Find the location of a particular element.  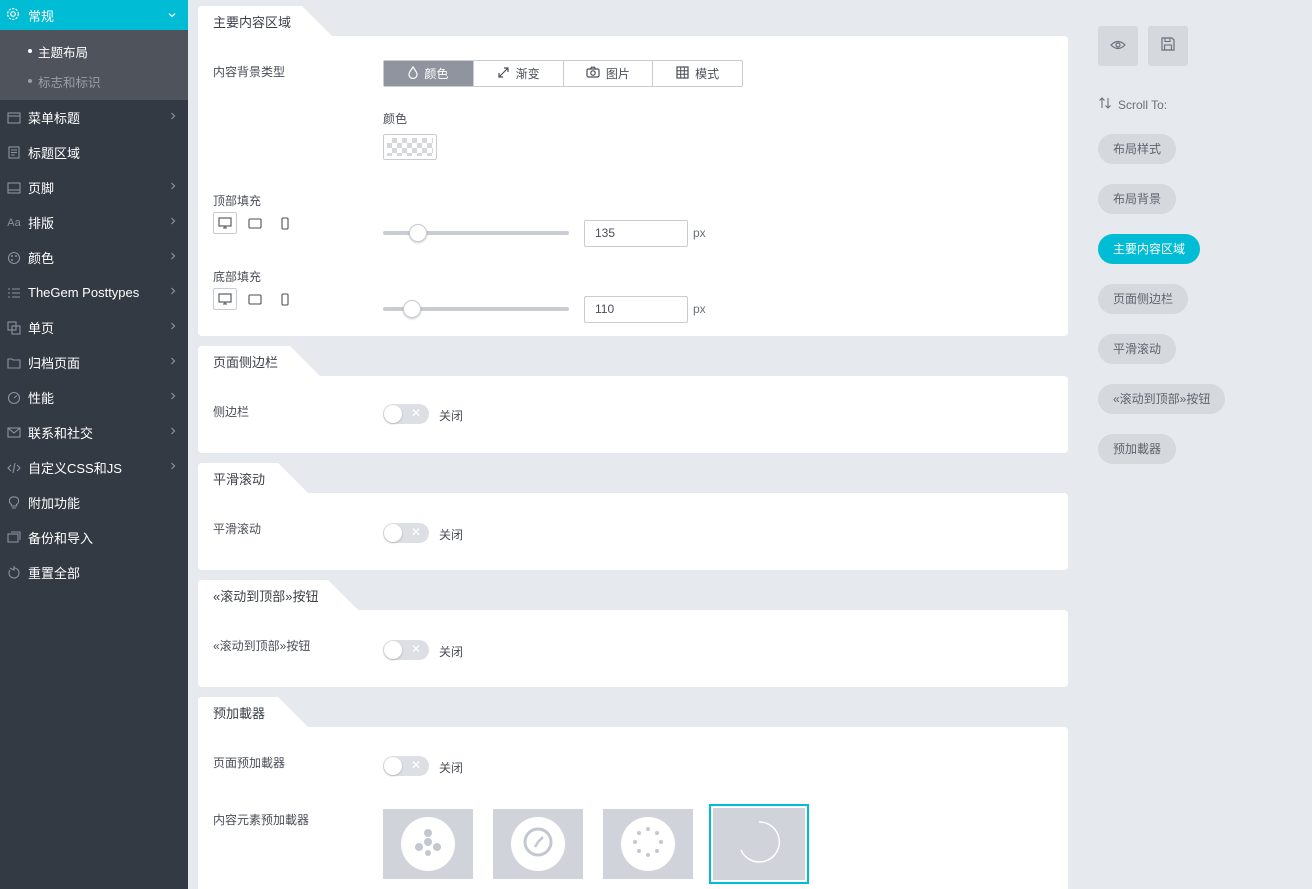

preloader-style-picker is located at coordinates (596, 844).